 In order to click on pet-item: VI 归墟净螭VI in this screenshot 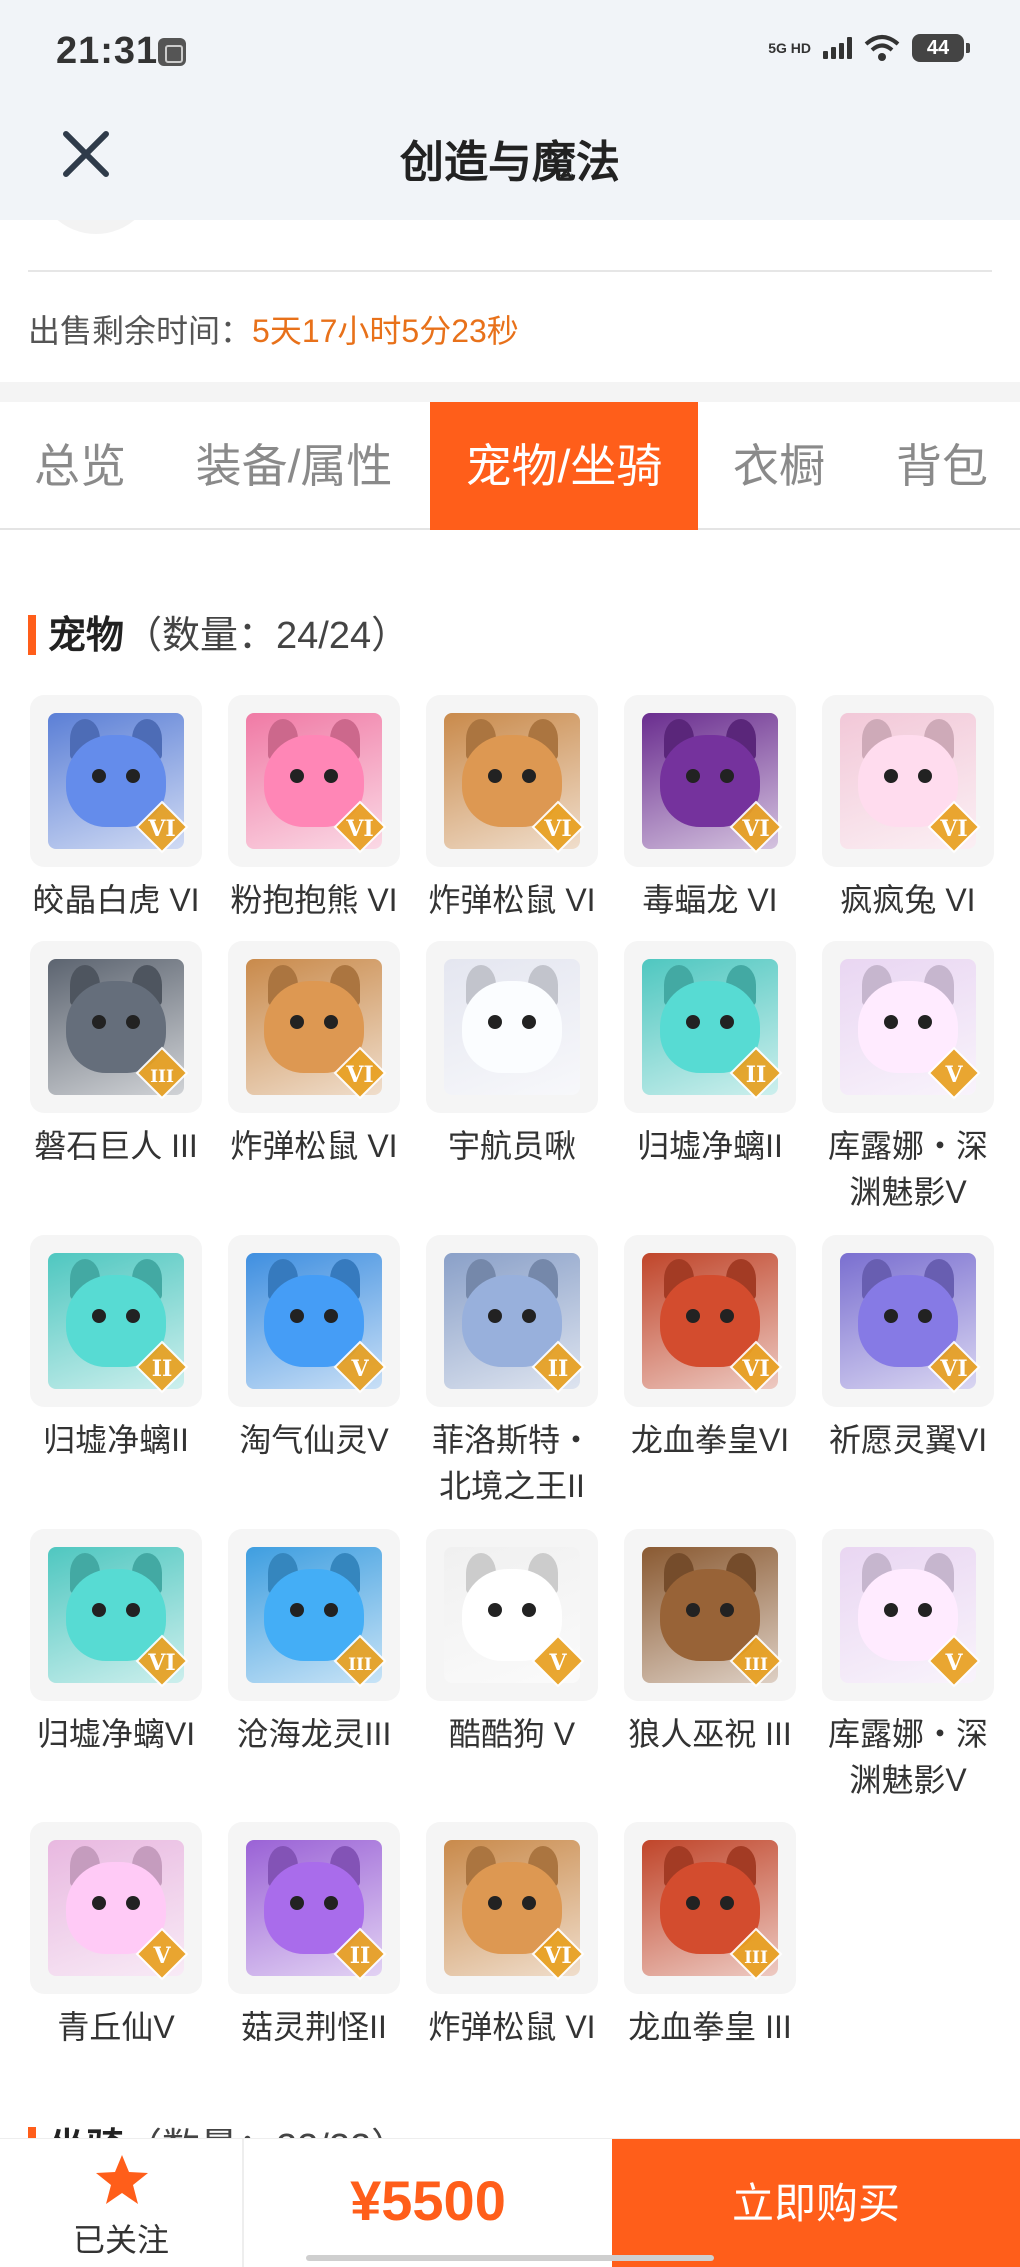, I will do `click(116, 1643)`.